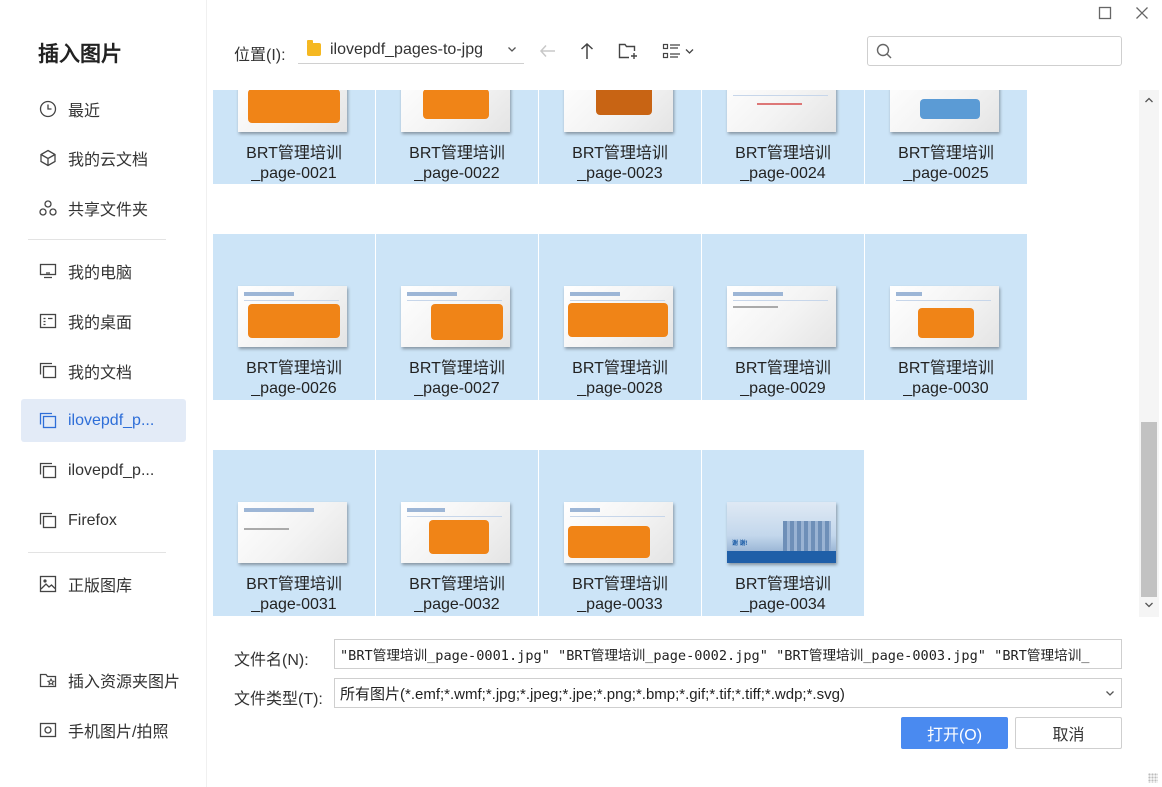 This screenshot has height=787, width=1162. What do you see at coordinates (48, 208) in the screenshot?
I see `shared-folder-icon` at bounding box center [48, 208].